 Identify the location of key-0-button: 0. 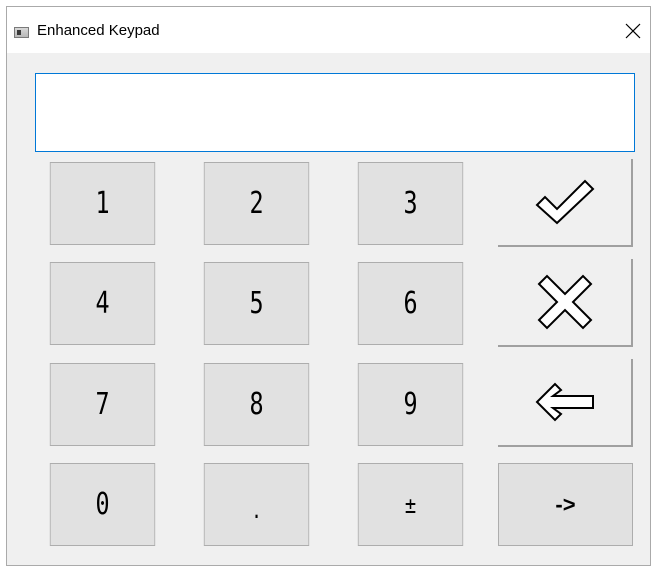
(102, 504).